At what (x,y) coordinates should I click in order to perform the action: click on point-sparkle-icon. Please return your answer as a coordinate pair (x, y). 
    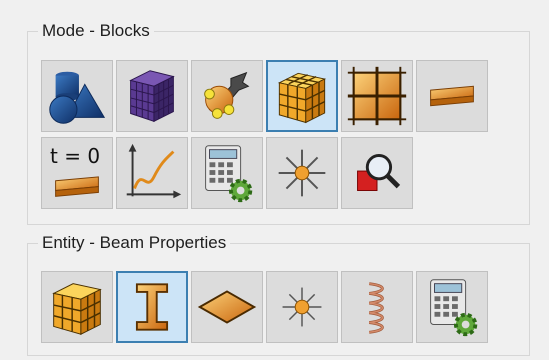
    Looking at the image, I should click on (302, 173).